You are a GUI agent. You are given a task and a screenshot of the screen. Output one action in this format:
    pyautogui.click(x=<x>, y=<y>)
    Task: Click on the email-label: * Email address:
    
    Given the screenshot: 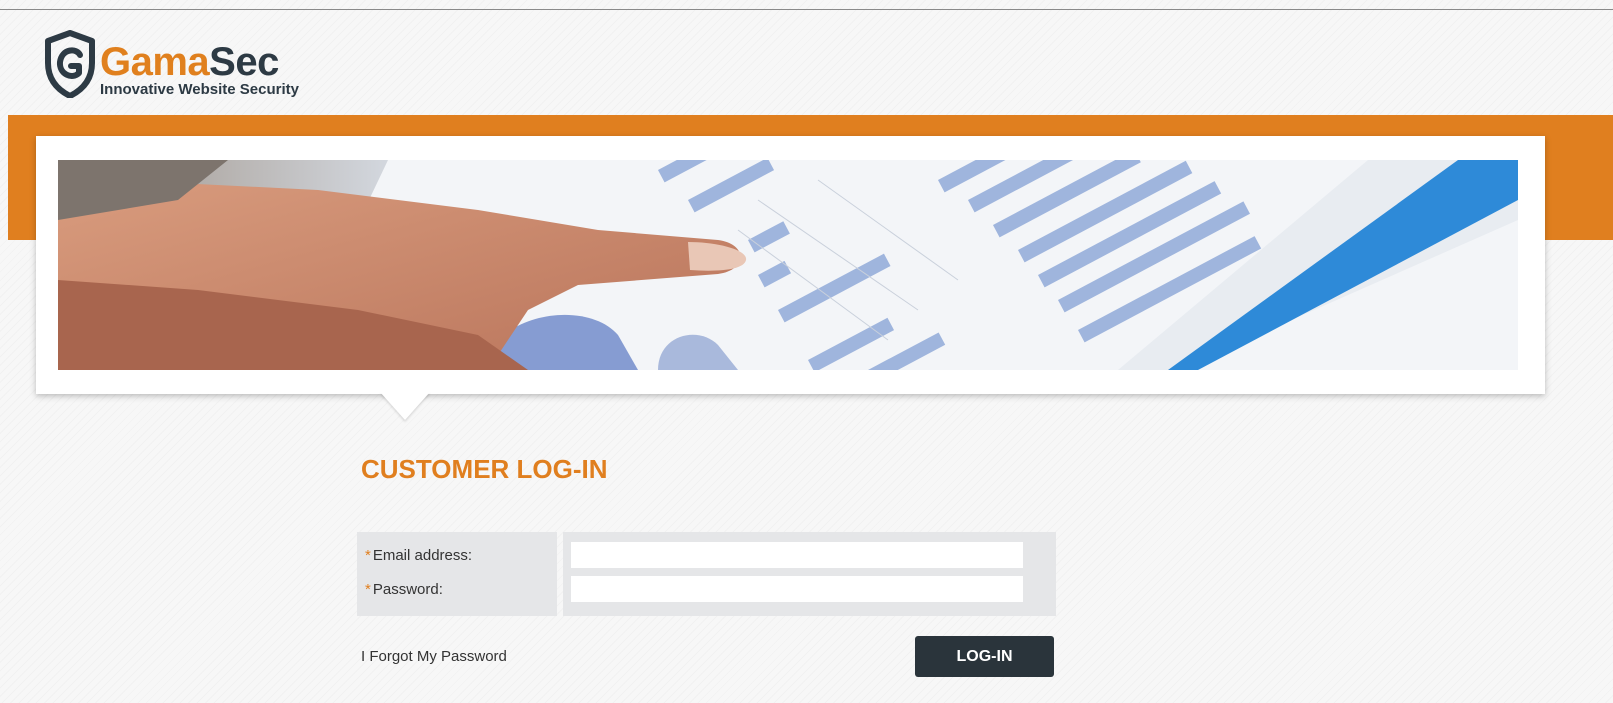 What is the action you would take?
    pyautogui.click(x=418, y=555)
    